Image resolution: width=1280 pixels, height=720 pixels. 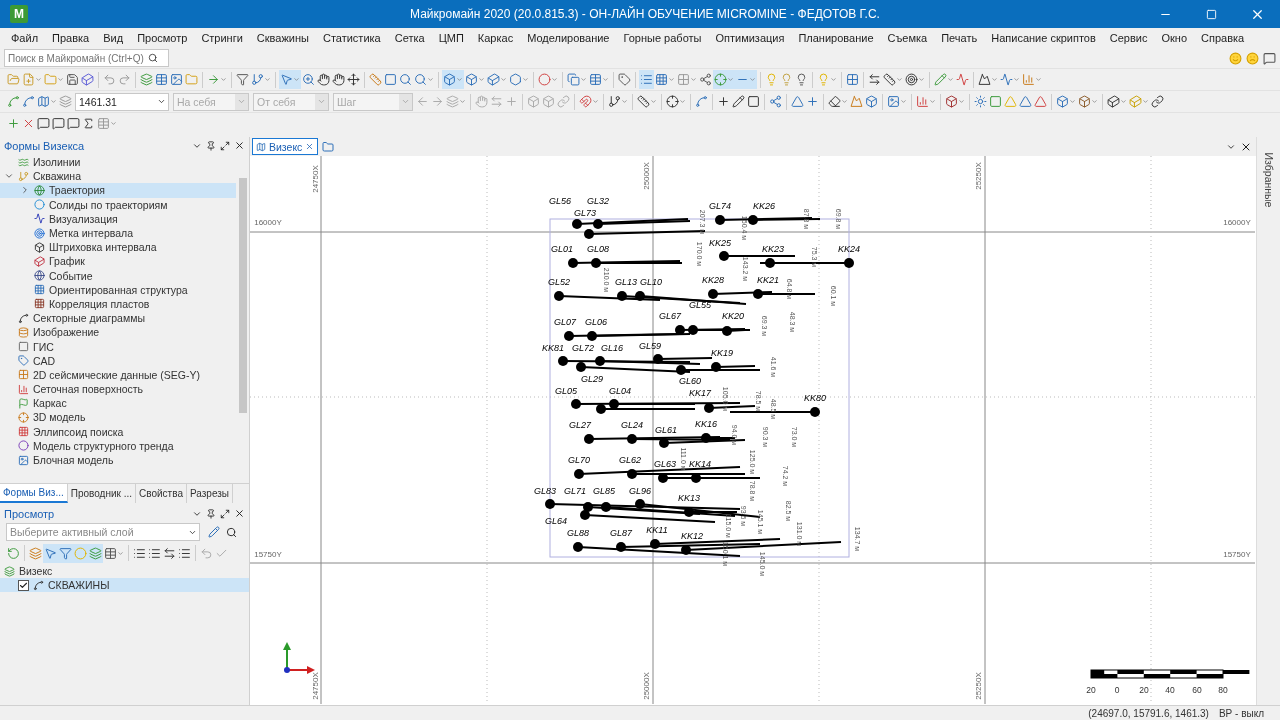 I want to click on tree-label: CAD, so click(x=44, y=360).